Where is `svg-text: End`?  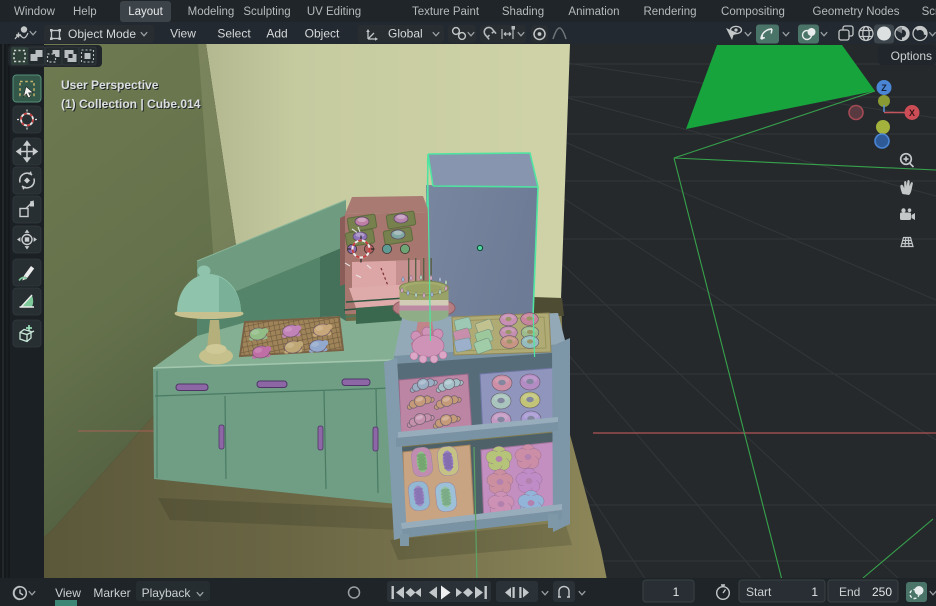
svg-text: End is located at coordinates (849, 592).